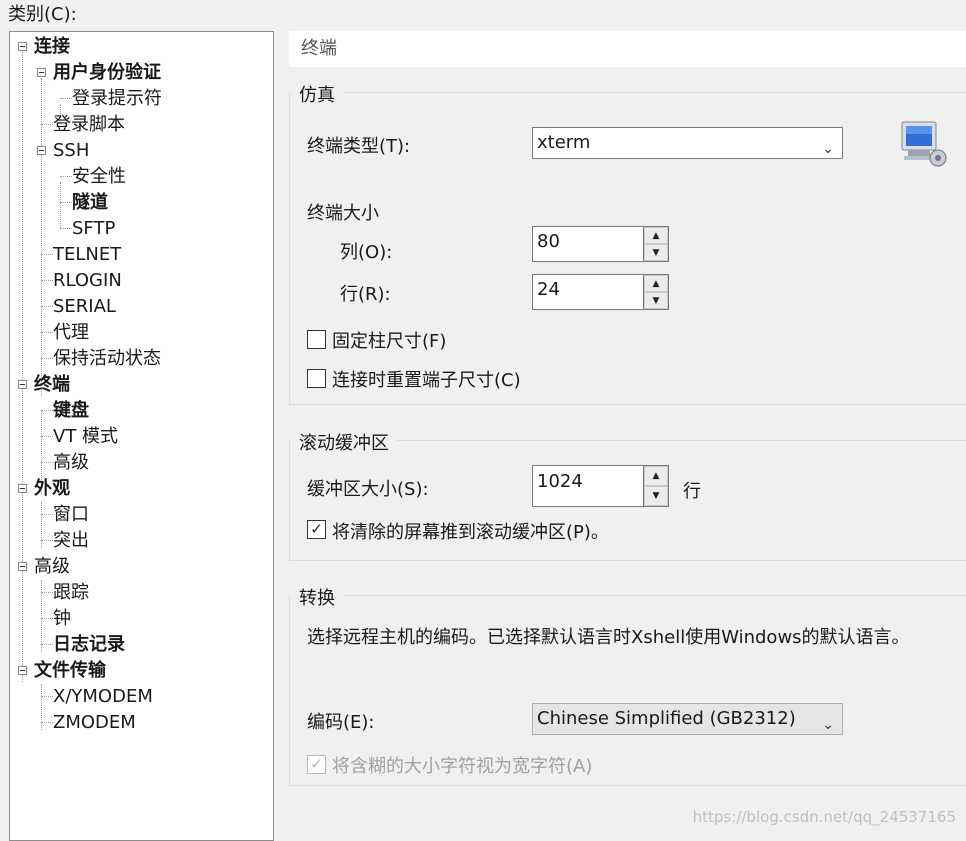 This screenshot has height=841, width=966. What do you see at coordinates (85, 437) in the screenshot?
I see `tree-item-vt-modes: VT 模式` at bounding box center [85, 437].